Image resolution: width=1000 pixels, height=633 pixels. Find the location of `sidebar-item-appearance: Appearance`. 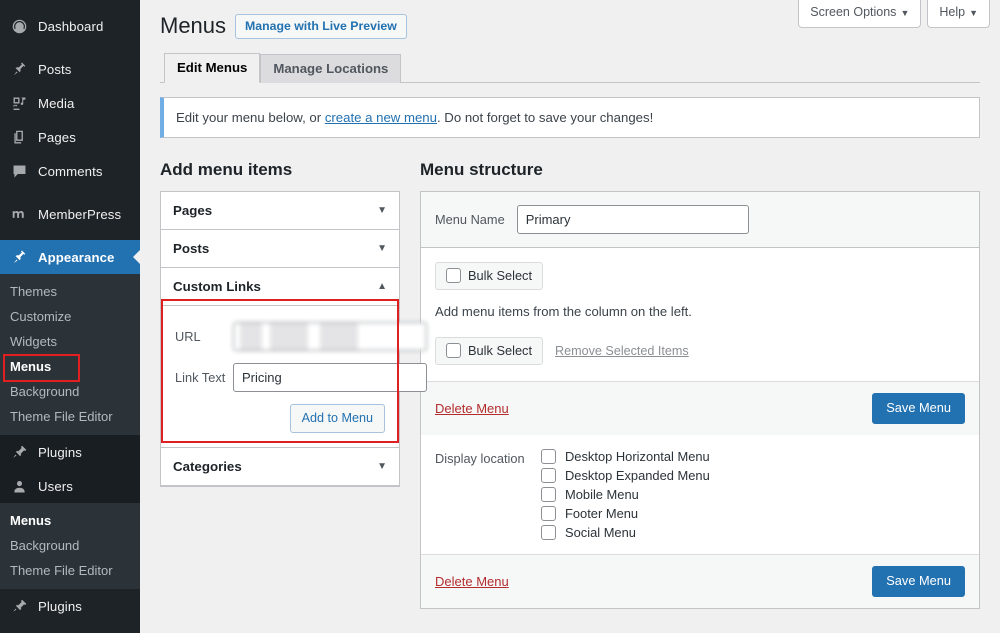

sidebar-item-appearance: Appearance is located at coordinates (70, 257).